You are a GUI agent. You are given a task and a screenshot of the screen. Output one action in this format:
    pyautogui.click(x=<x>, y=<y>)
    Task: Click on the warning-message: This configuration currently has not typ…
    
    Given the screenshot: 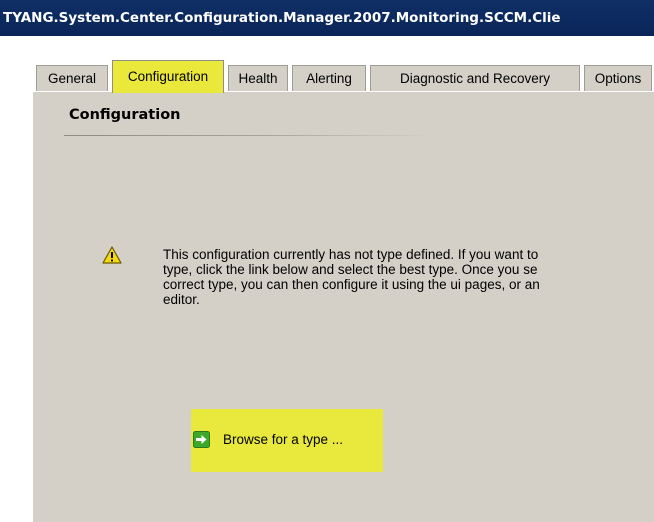 What is the action you would take?
    pyautogui.click(x=408, y=277)
    